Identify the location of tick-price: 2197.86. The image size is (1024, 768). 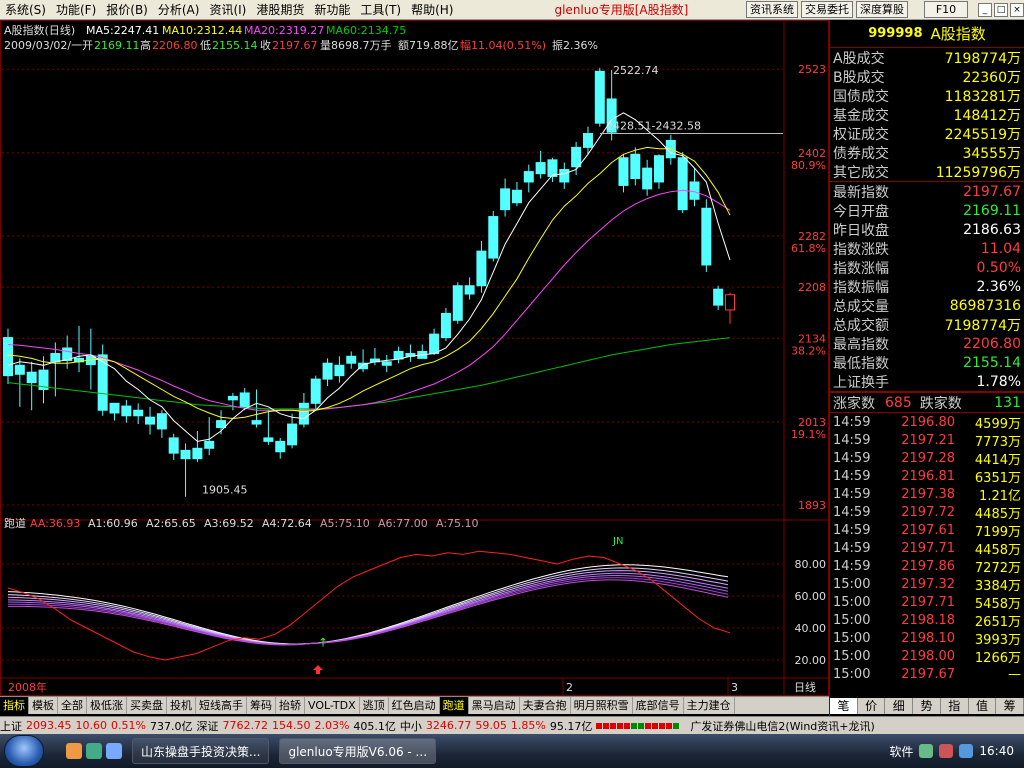
(928, 566).